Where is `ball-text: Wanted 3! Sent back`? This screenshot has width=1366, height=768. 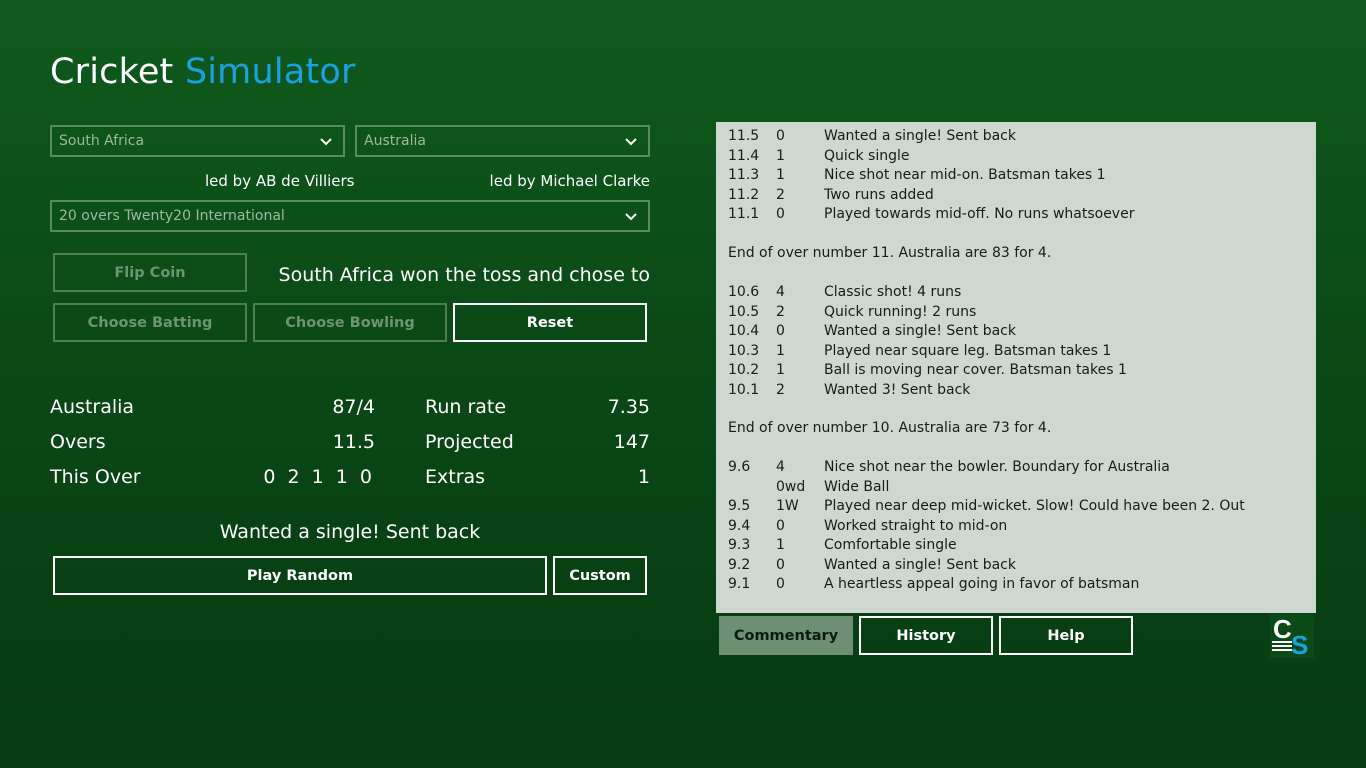 ball-text: Wanted 3! Sent back is located at coordinates (897, 389).